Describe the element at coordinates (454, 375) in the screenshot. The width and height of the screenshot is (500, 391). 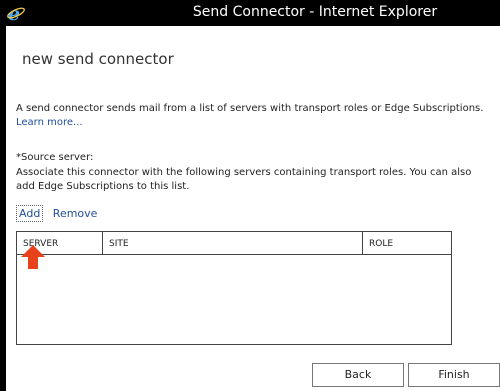
I see `finish-button: Finish` at that location.